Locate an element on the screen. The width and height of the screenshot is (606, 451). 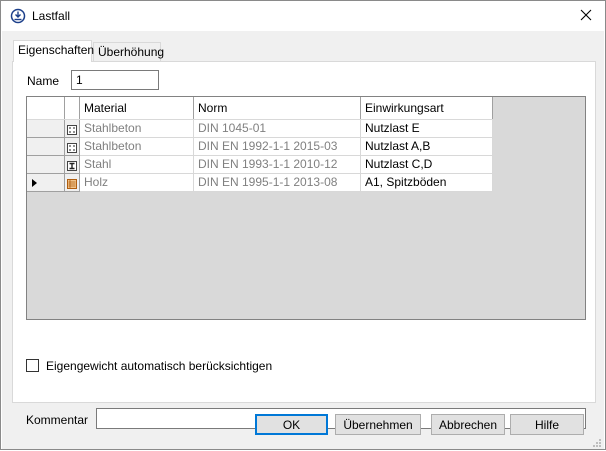
cell-einwirkungsart: Nutzlast A,B is located at coordinates (427, 147).